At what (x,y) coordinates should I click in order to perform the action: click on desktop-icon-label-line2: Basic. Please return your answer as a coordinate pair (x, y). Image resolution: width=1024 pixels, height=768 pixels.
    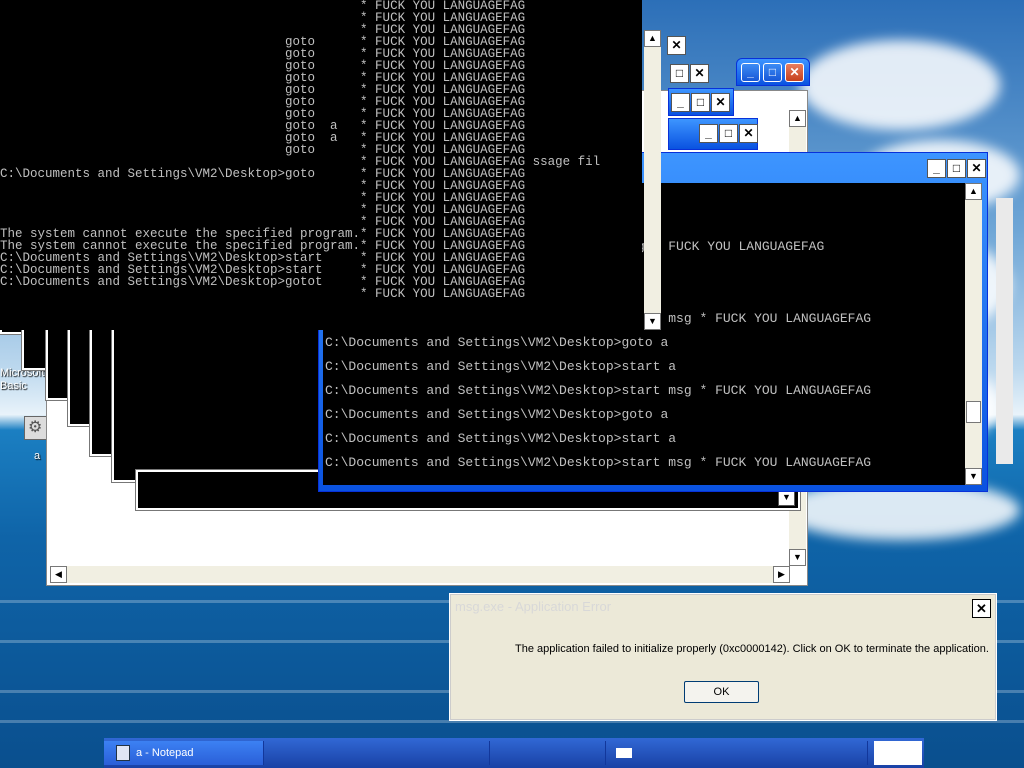
    Looking at the image, I should click on (13, 386).